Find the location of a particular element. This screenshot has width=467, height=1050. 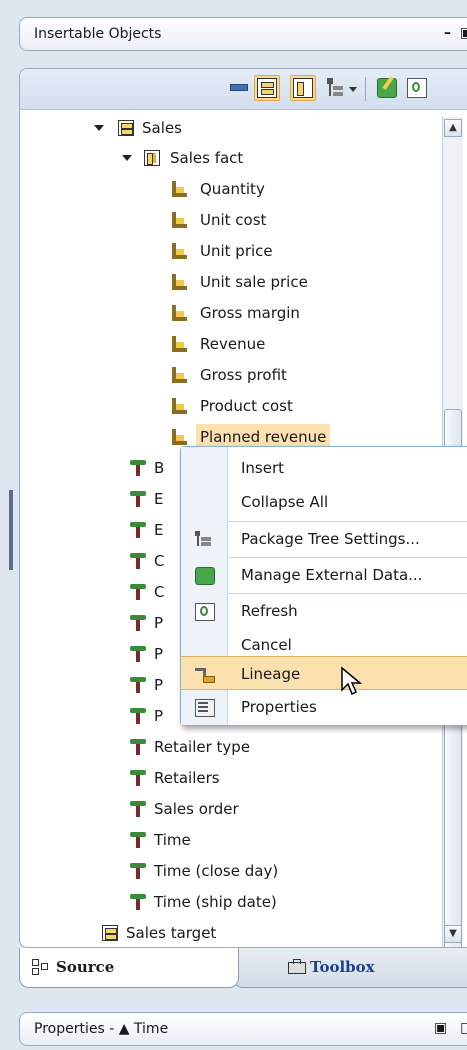

tree-node-sales: Sales is located at coordinates (229, 128).